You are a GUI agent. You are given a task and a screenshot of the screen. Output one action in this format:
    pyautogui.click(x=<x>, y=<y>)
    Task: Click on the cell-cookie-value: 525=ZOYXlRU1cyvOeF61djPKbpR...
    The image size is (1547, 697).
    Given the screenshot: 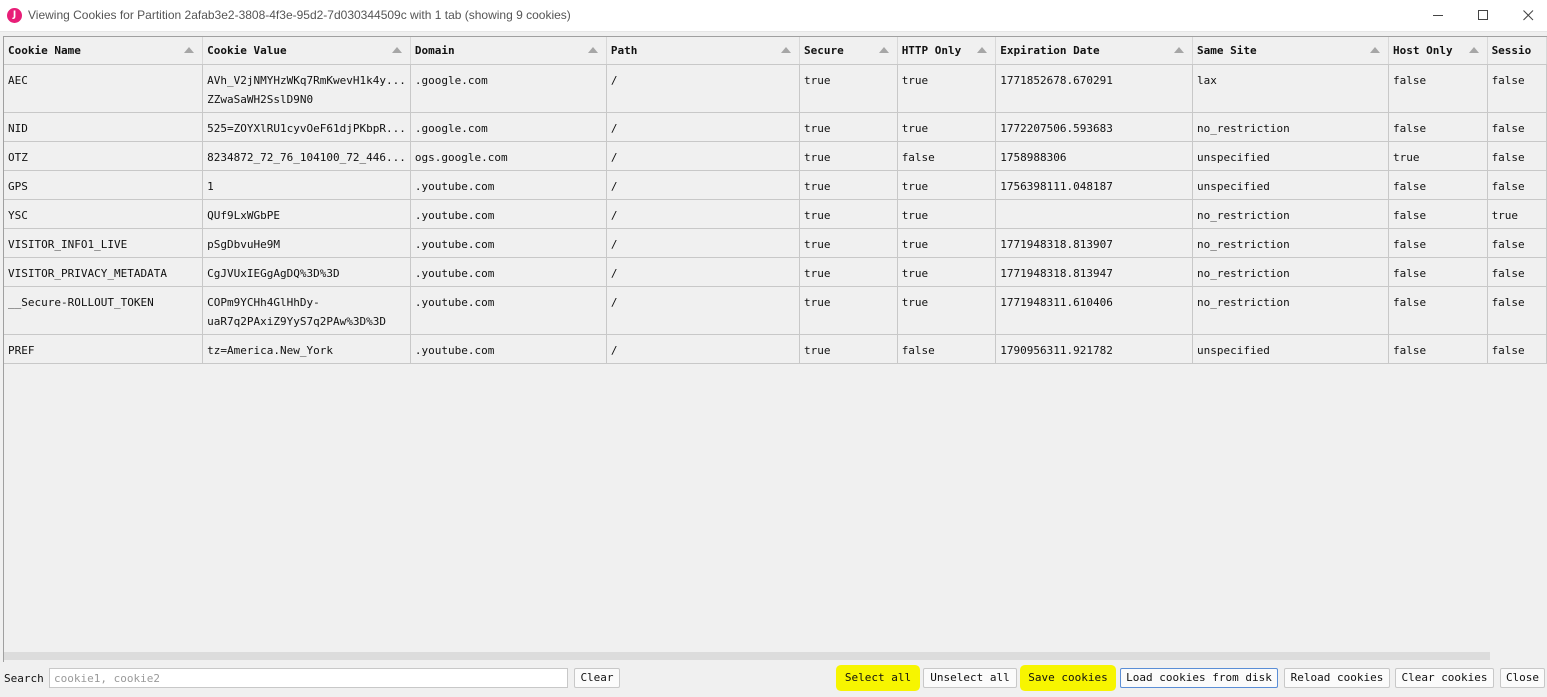 What is the action you would take?
    pyautogui.click(x=306, y=127)
    